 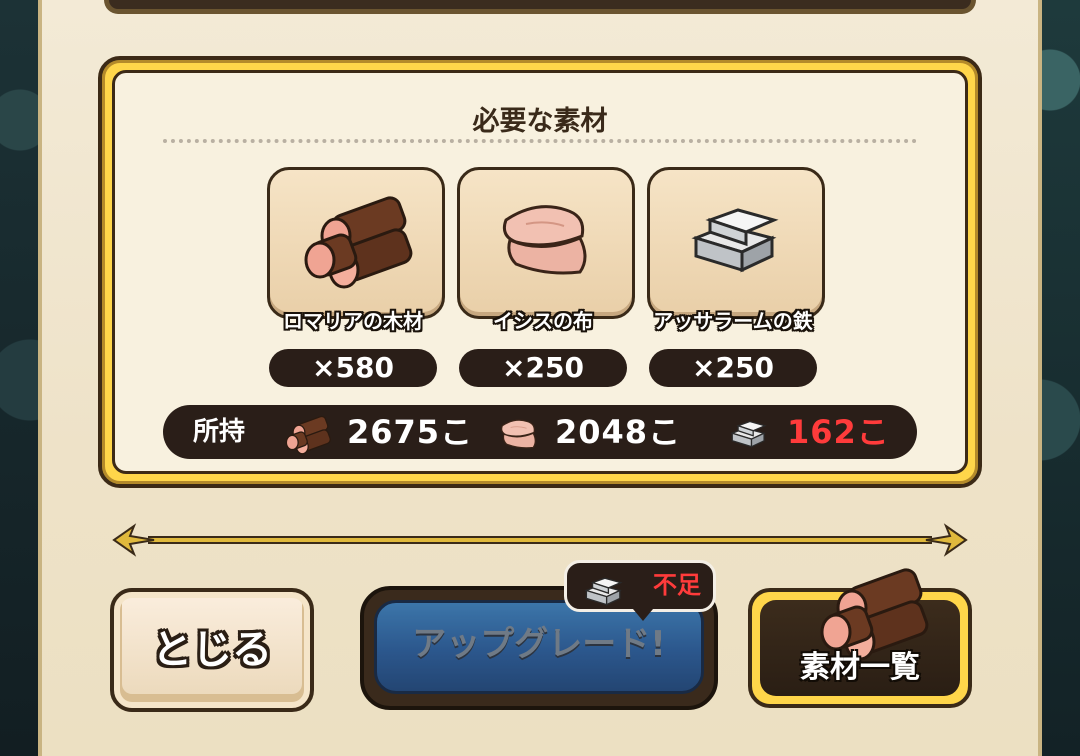 I want to click on material-qty-wood: ×580, so click(x=353, y=368).